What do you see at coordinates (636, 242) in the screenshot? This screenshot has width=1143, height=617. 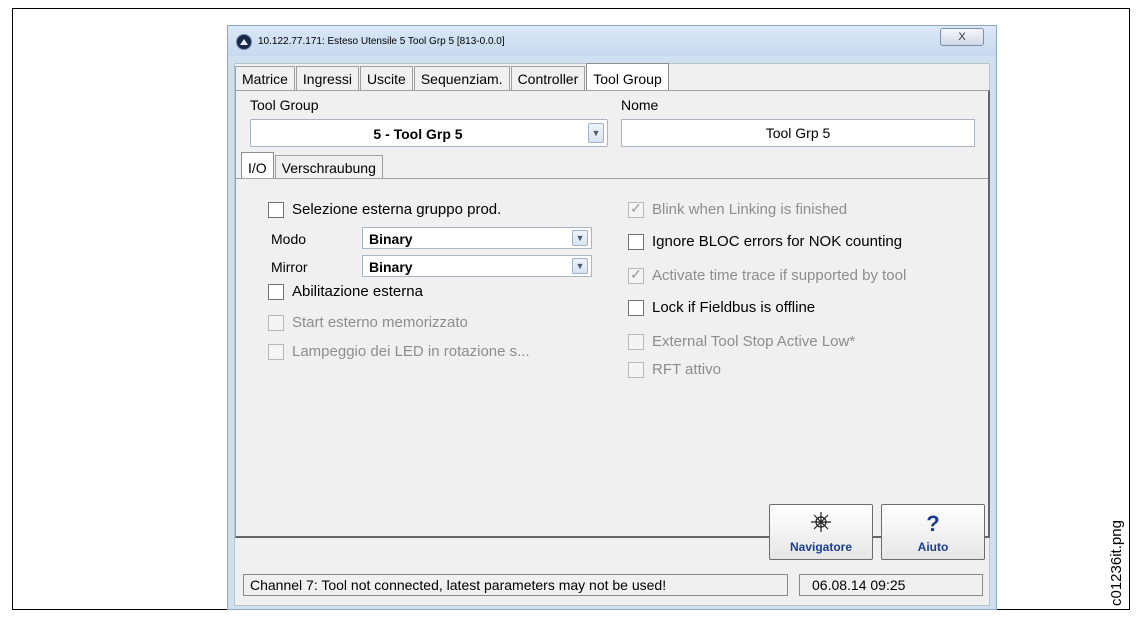 I see `ignore-bloc-checkbox` at bounding box center [636, 242].